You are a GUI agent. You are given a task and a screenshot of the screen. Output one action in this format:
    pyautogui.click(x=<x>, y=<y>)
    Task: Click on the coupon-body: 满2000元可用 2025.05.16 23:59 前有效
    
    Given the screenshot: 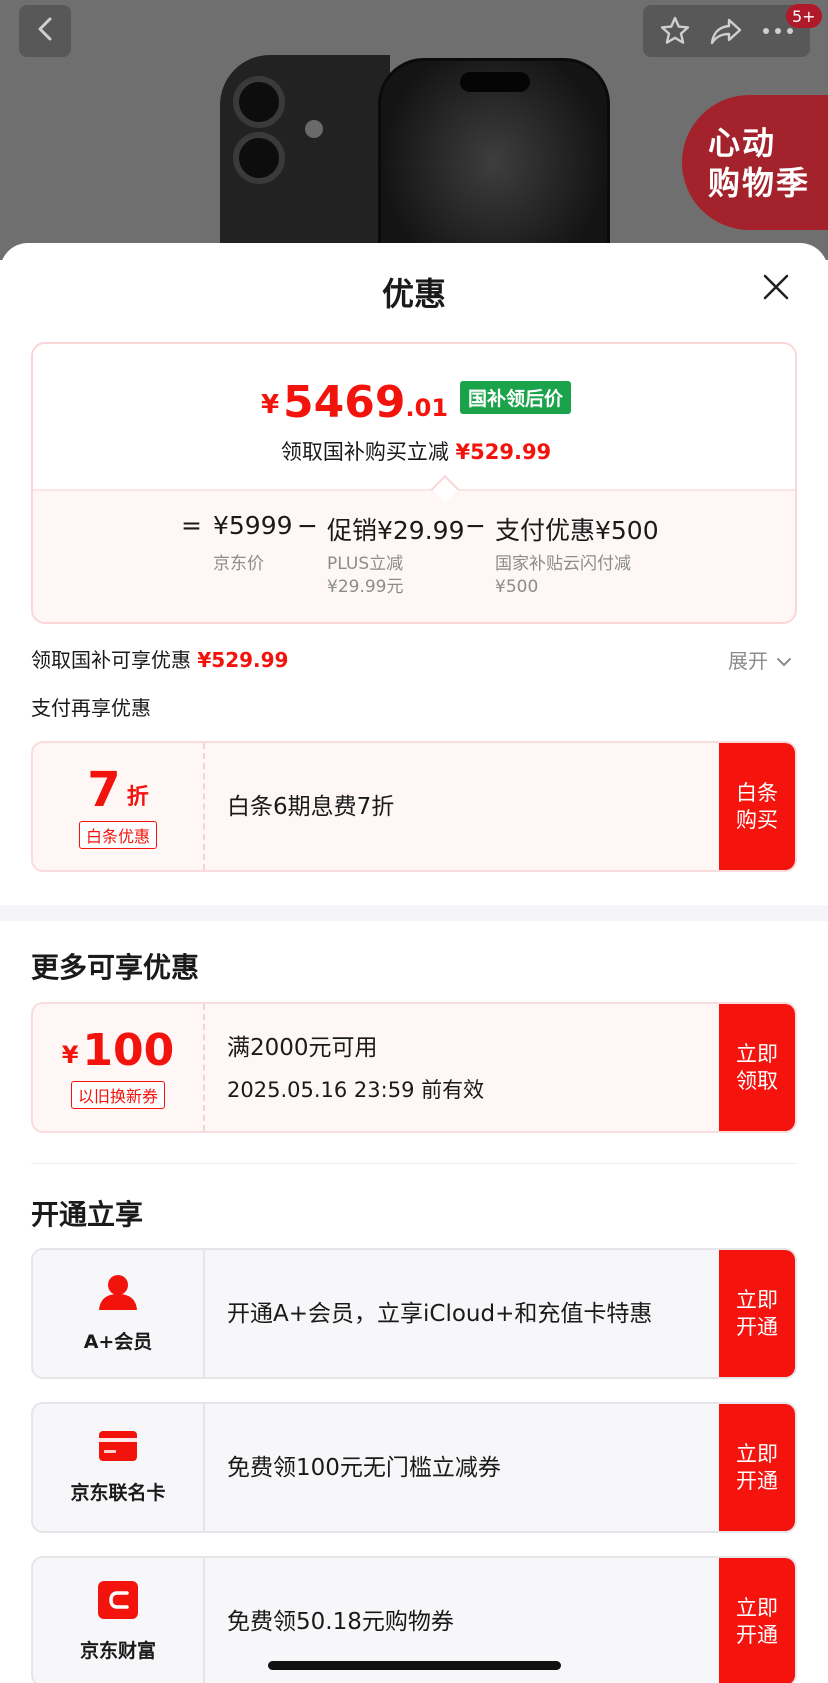 What is the action you would take?
    pyautogui.click(x=462, y=1067)
    